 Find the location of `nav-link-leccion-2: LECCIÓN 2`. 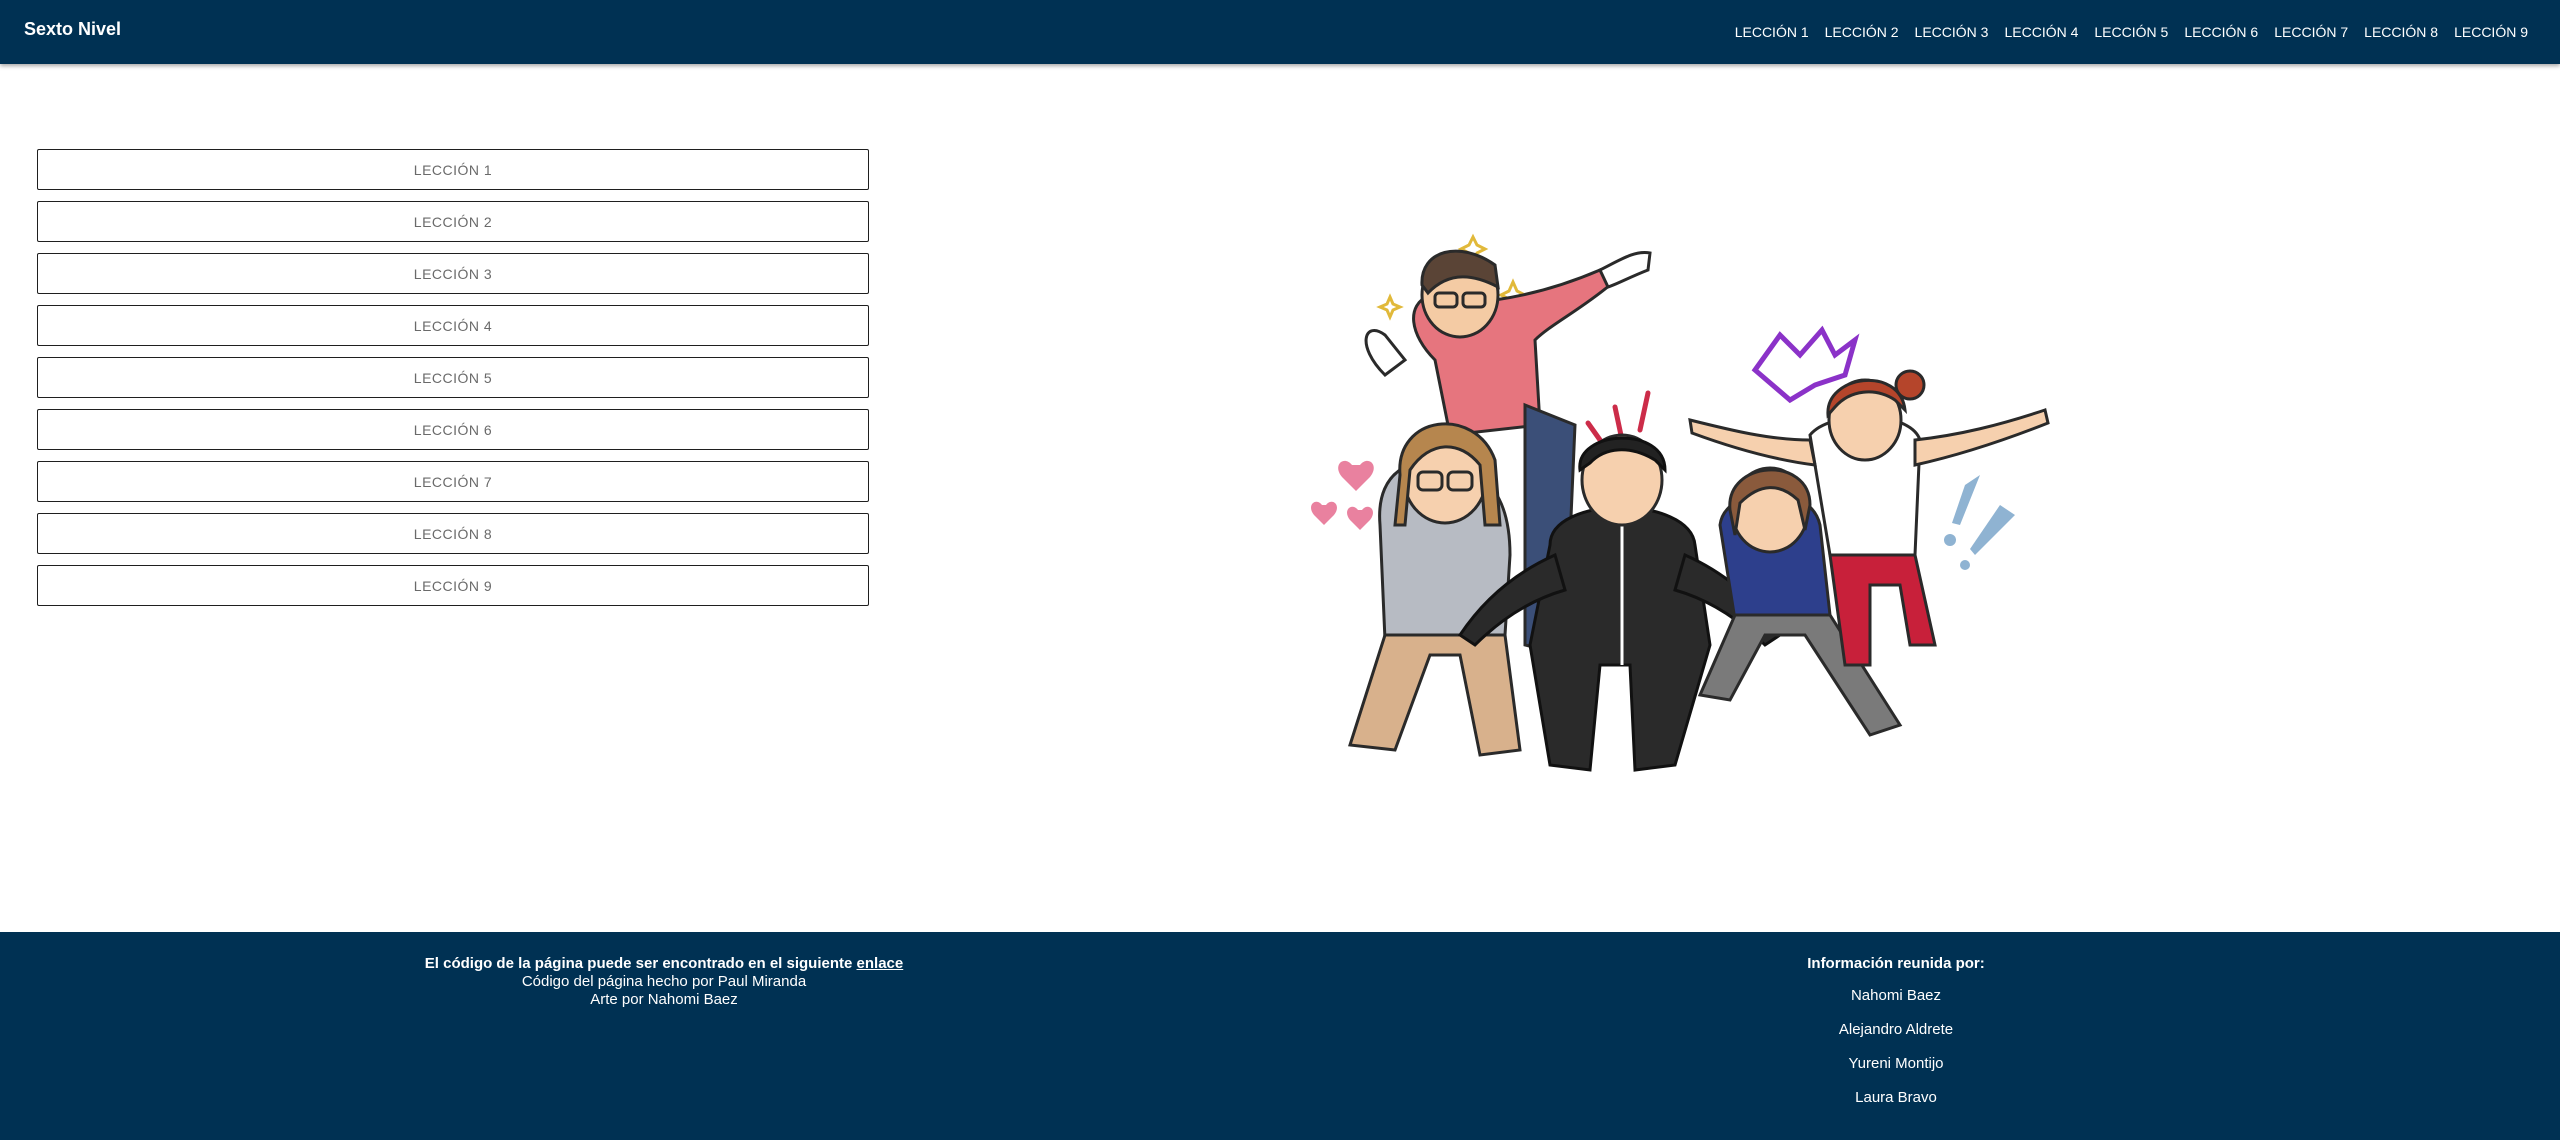

nav-link-leccion-2: LECCIÓN 2 is located at coordinates (1862, 32).